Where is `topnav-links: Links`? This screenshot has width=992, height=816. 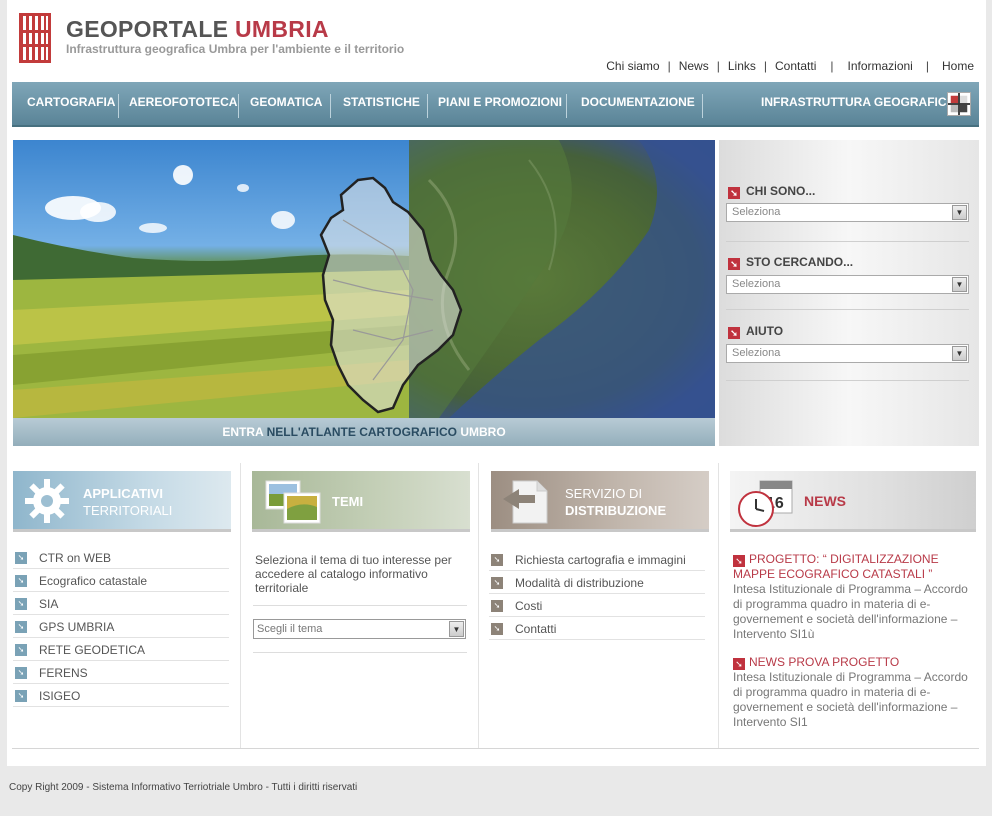 topnav-links: Links is located at coordinates (742, 66).